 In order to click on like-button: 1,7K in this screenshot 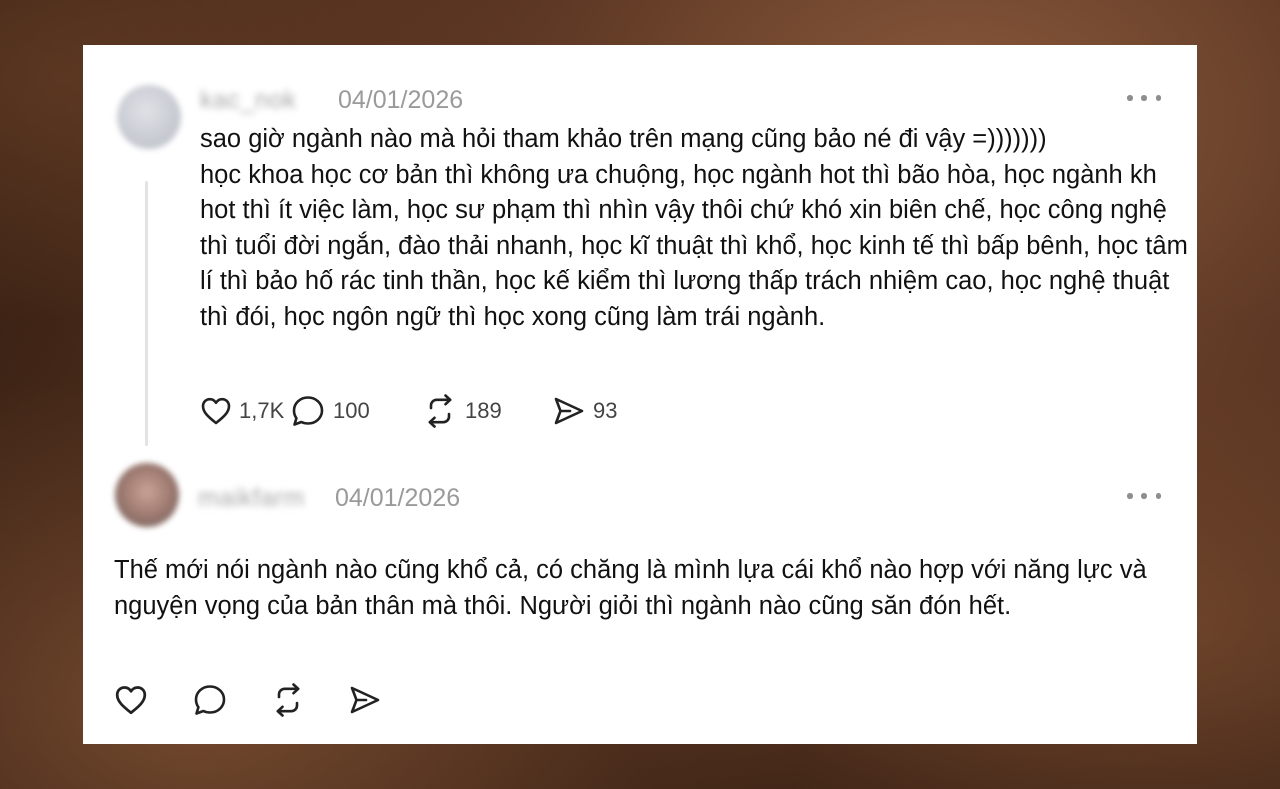, I will do `click(245, 411)`.